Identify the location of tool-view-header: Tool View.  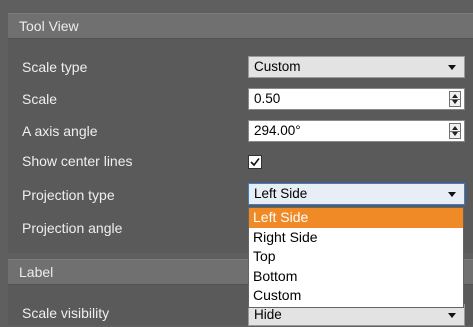
(240, 26).